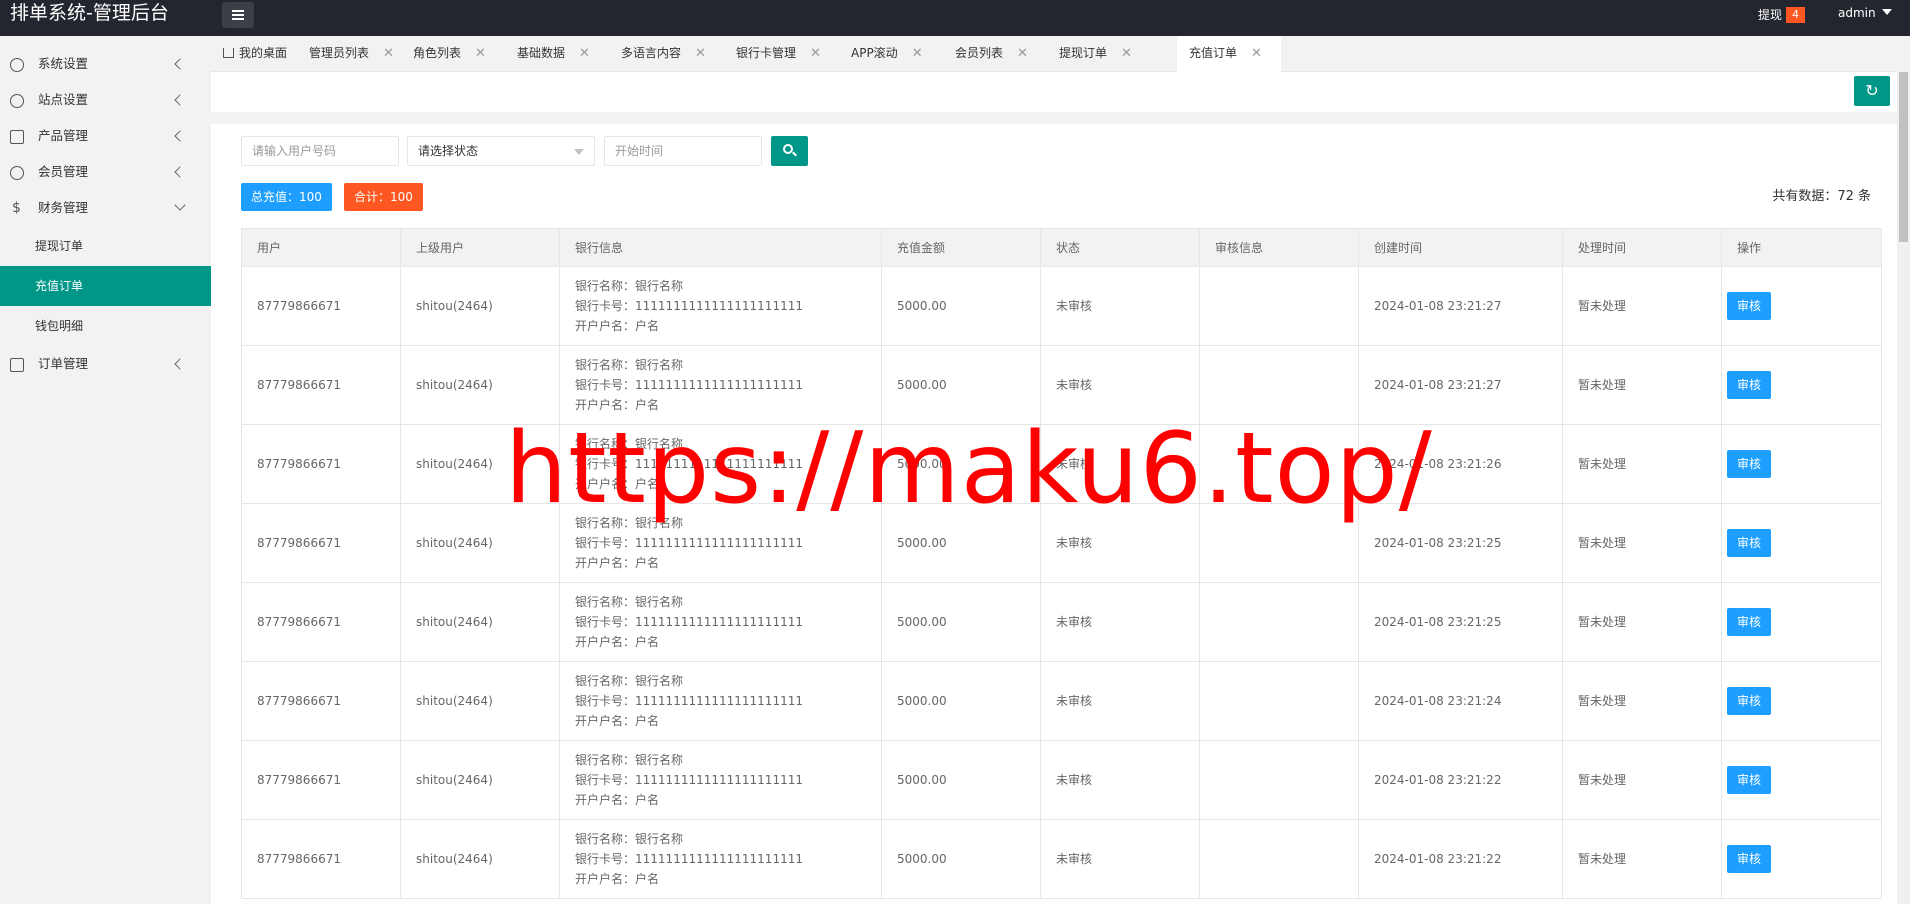 The width and height of the screenshot is (1910, 904). Describe the element at coordinates (349, 54) in the screenshot. I see `tab-admin-list: 管理员列表 ✕` at that location.